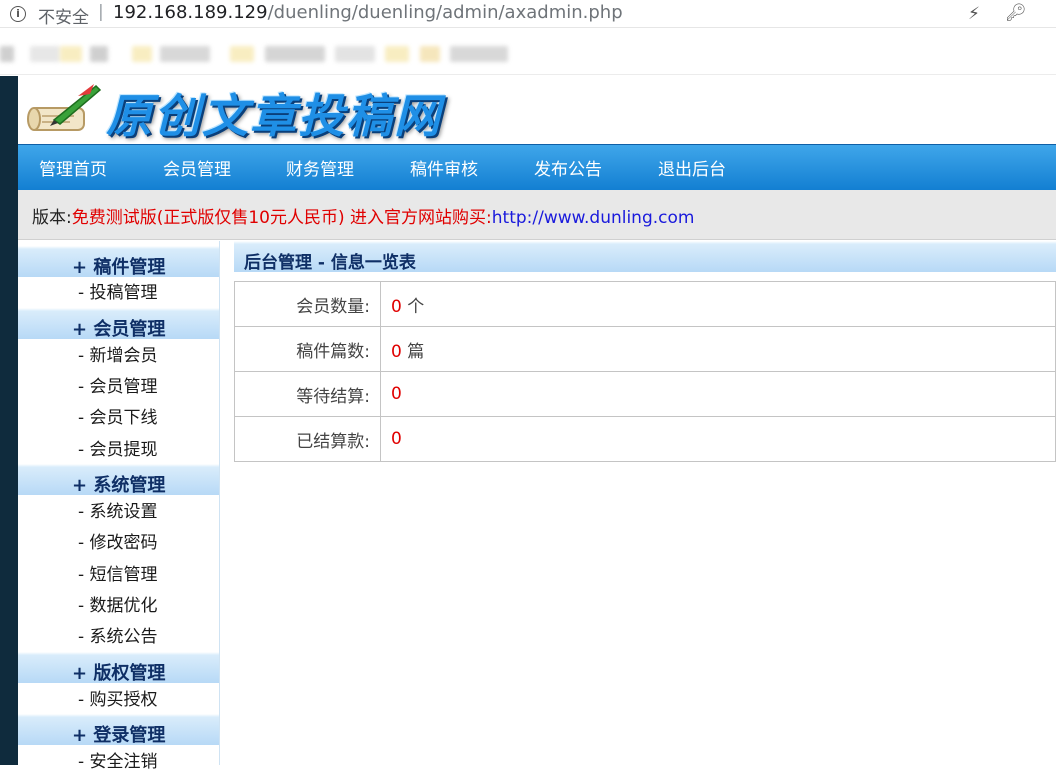 The image size is (1056, 772). Describe the element at coordinates (396, 351) in the screenshot. I see `manuscript-count-value: 0` at that location.